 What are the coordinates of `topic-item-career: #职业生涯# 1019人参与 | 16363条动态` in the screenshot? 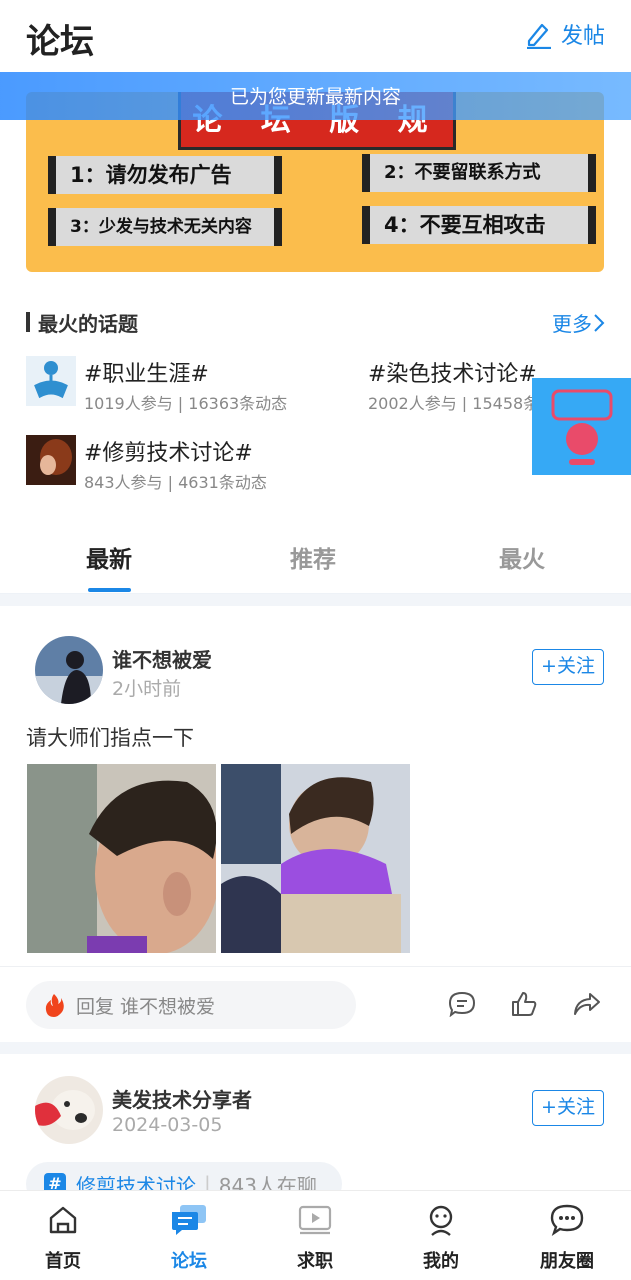 It's located at (186, 384).